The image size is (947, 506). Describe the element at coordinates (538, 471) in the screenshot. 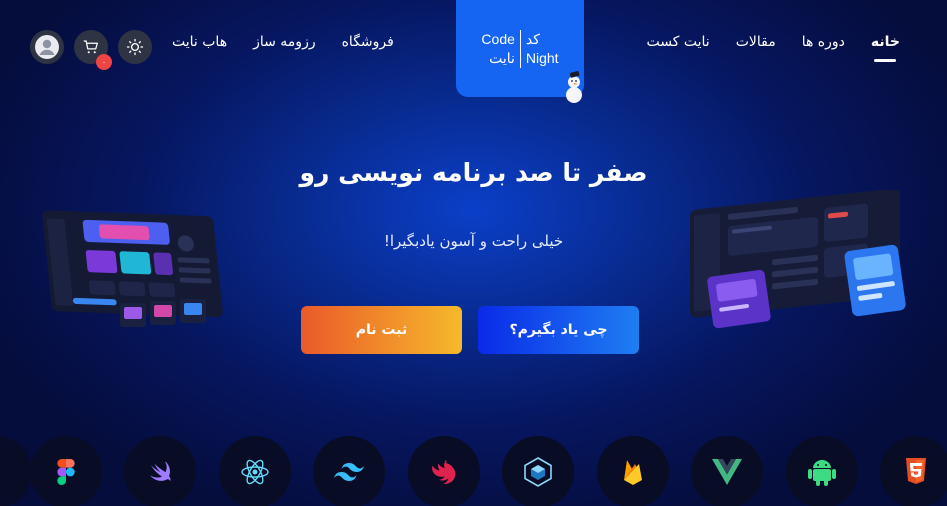

I see `webpack-icon` at that location.